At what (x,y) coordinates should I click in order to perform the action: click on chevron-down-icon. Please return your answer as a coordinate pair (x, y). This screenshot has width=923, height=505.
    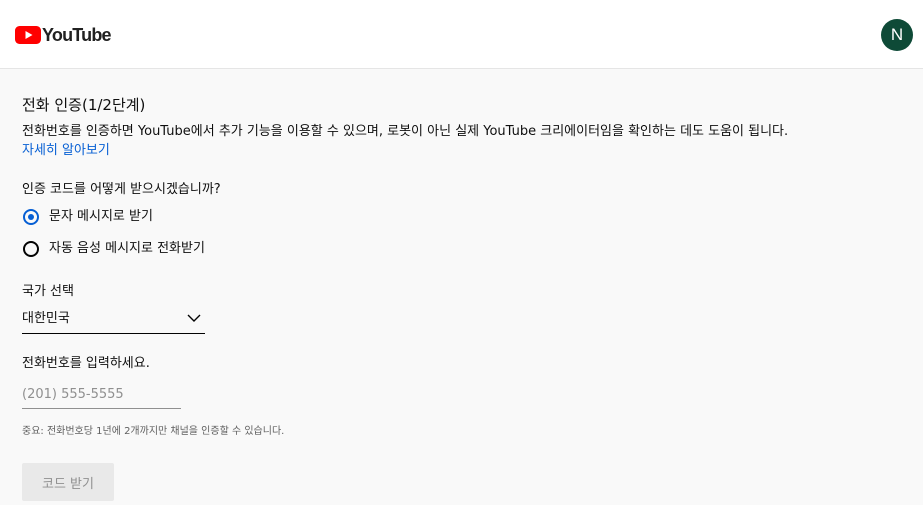
    Looking at the image, I should click on (194, 318).